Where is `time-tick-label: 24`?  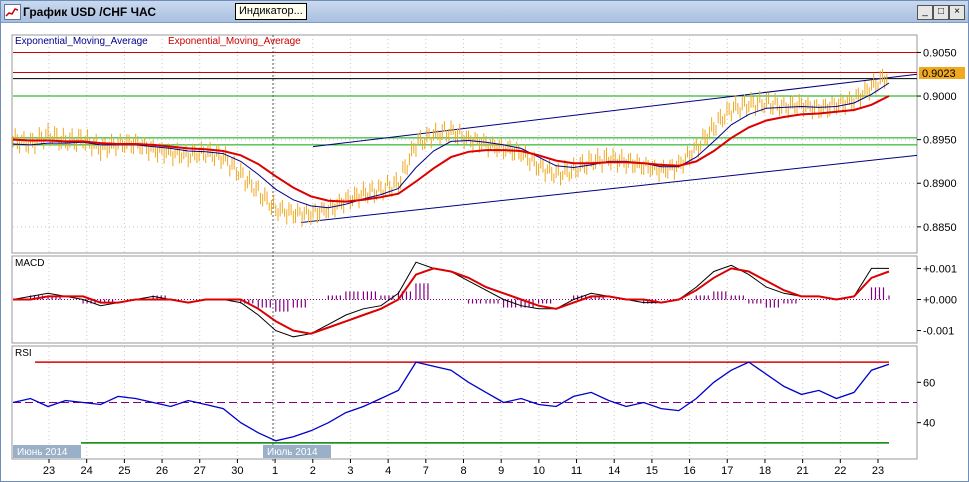 time-tick-label: 24 is located at coordinates (87, 471).